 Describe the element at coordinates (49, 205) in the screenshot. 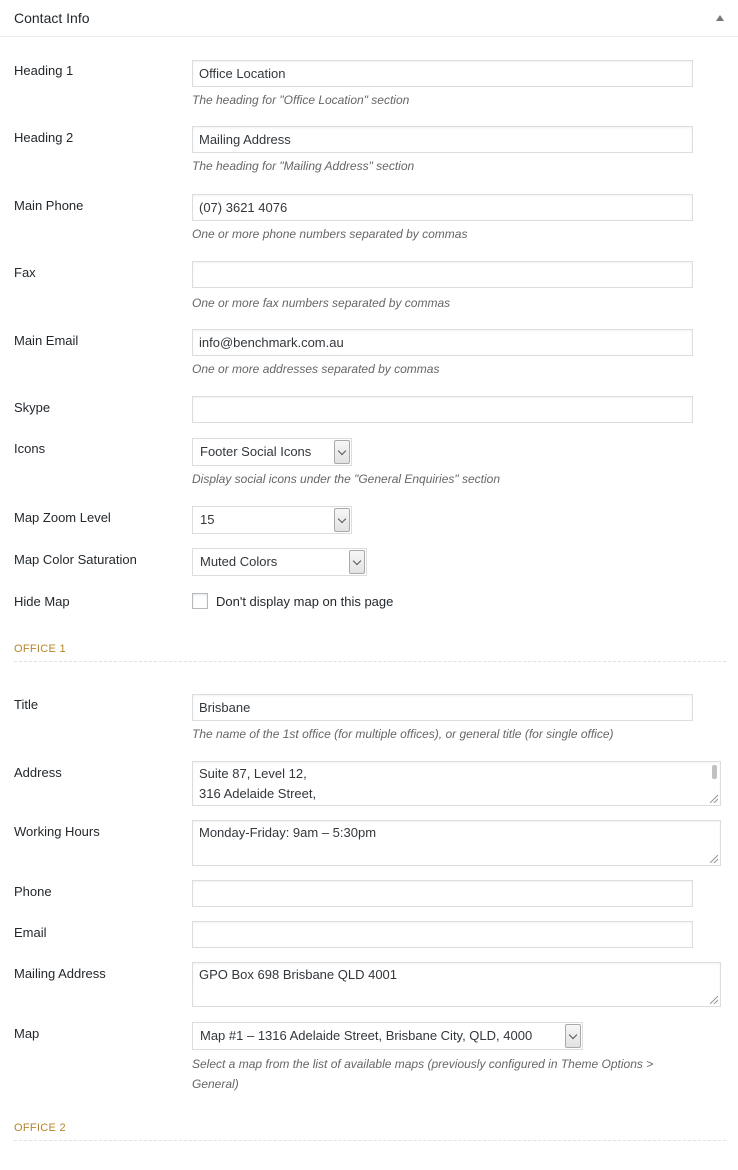

I see `main-phone-label: Main Phone` at that location.